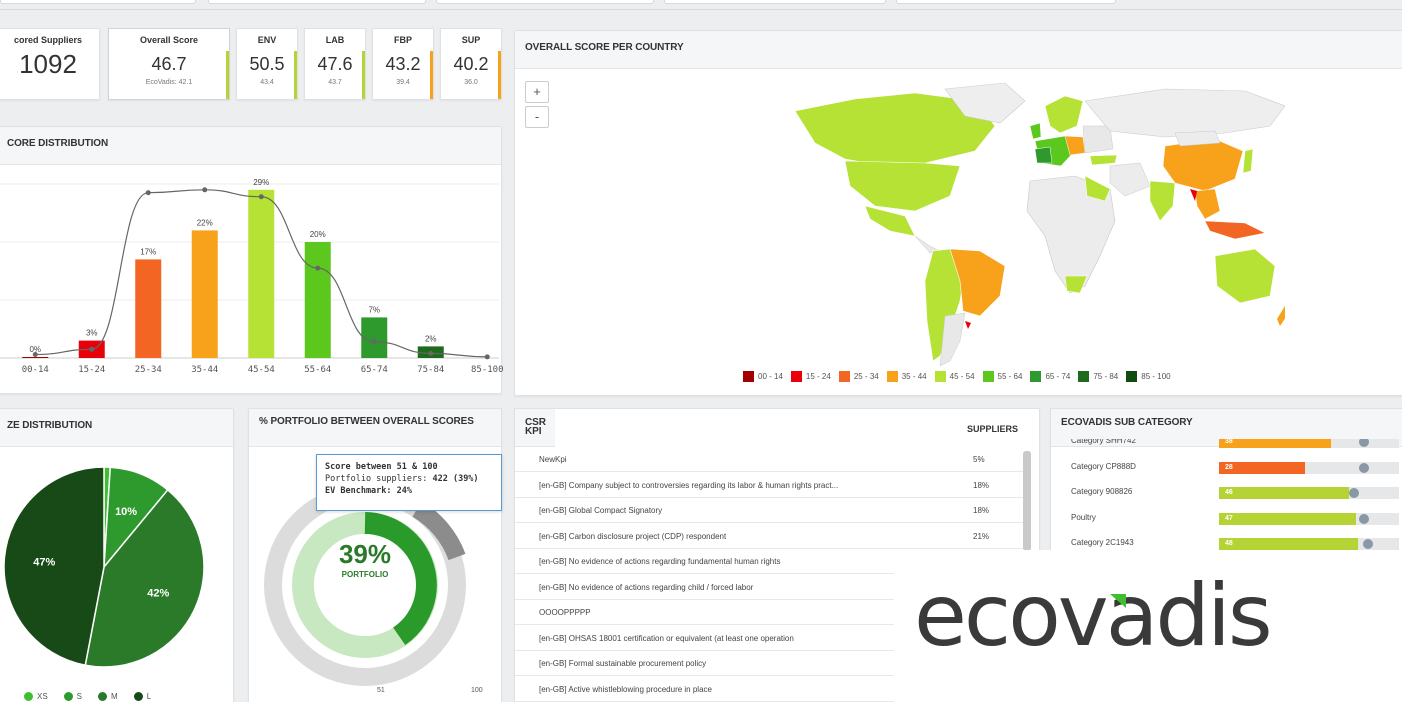 This screenshot has height=702, width=1402. I want to click on kpi-label: cored Suppliers, so click(48, 40).